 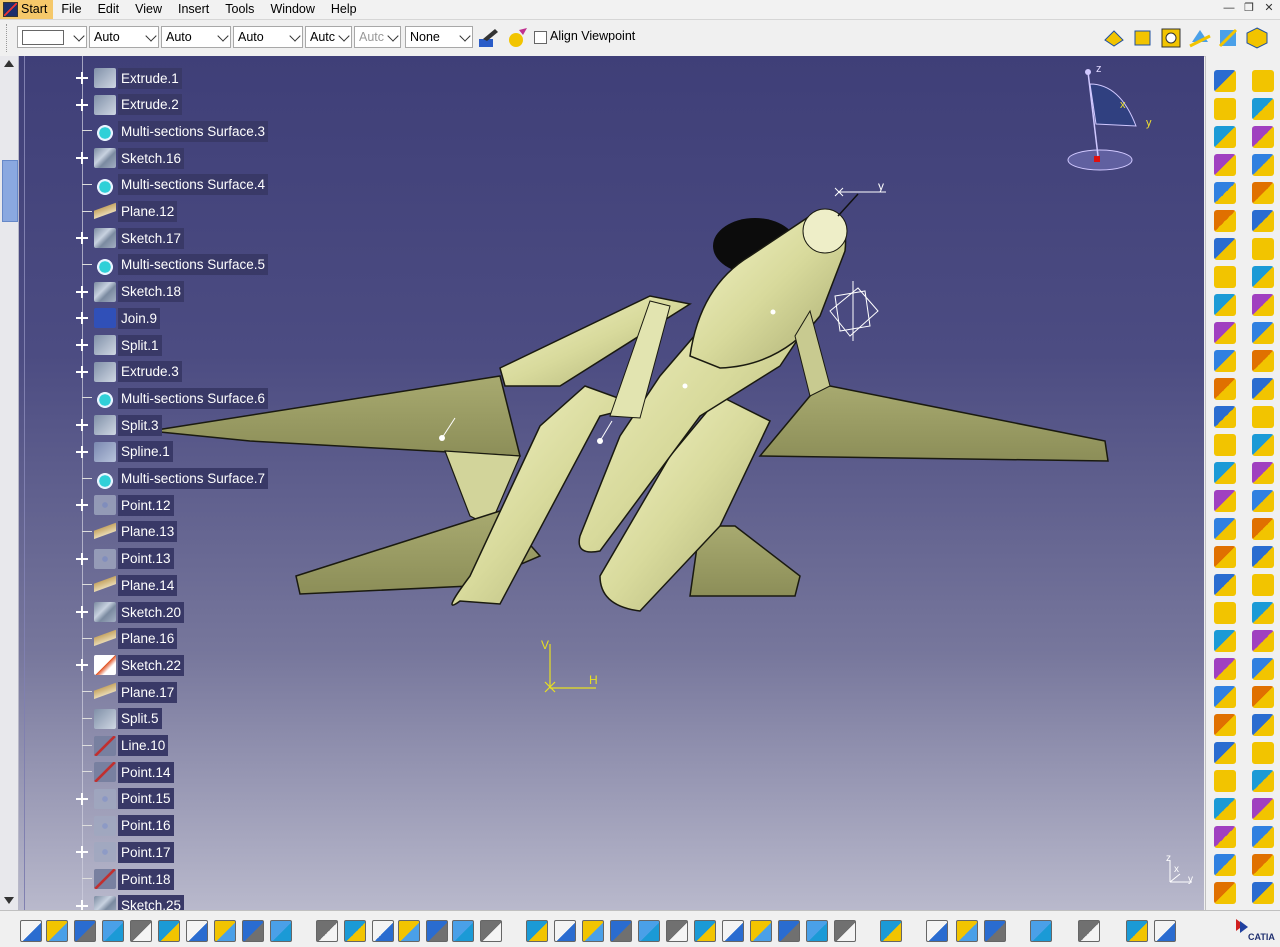 I want to click on menu-tools: Tools, so click(x=239, y=9).